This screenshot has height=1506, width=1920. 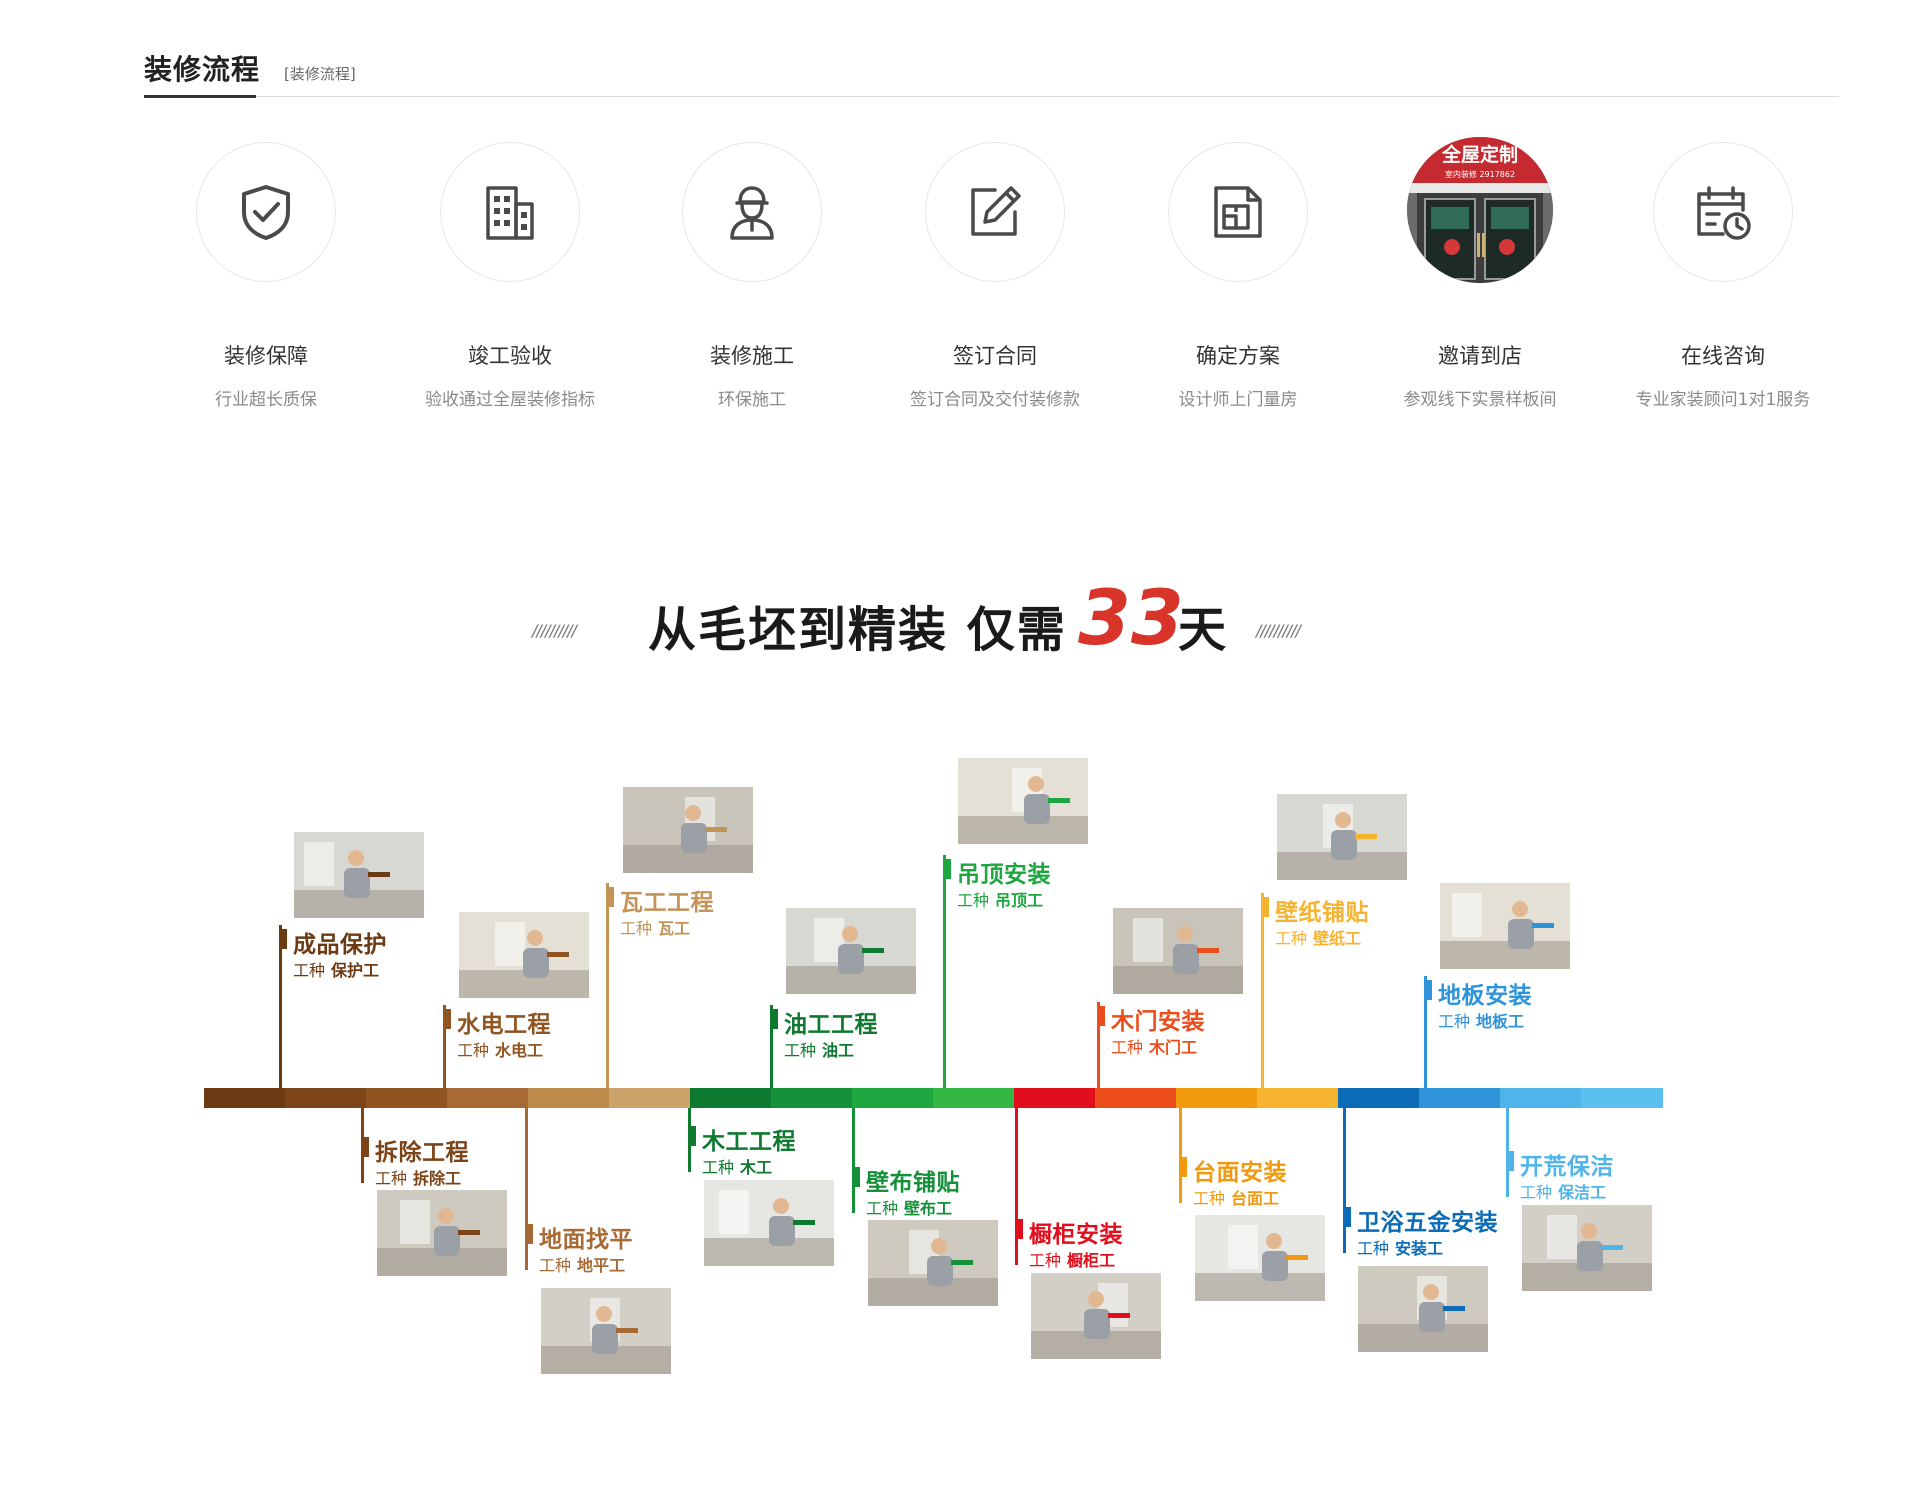 I want to click on stage-worker: 工种 地平工, so click(x=582, y=1264).